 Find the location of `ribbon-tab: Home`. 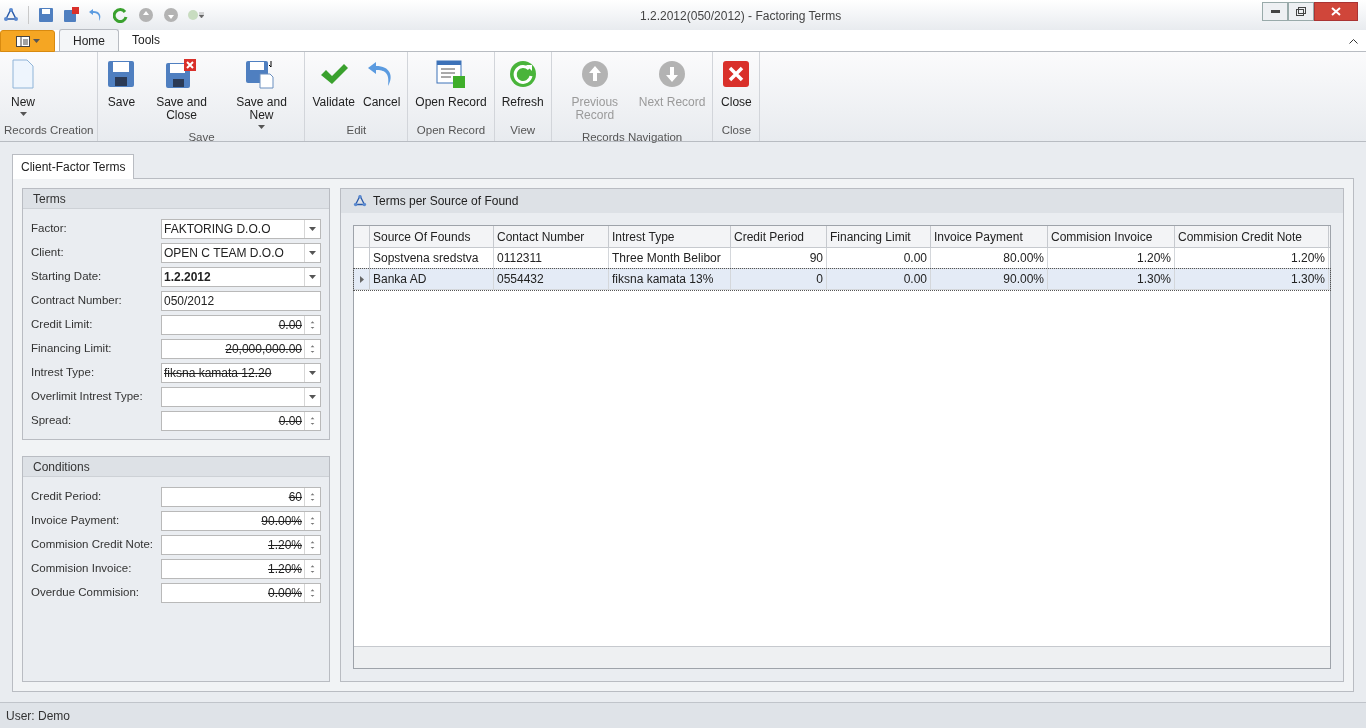

ribbon-tab: Home is located at coordinates (89, 40).